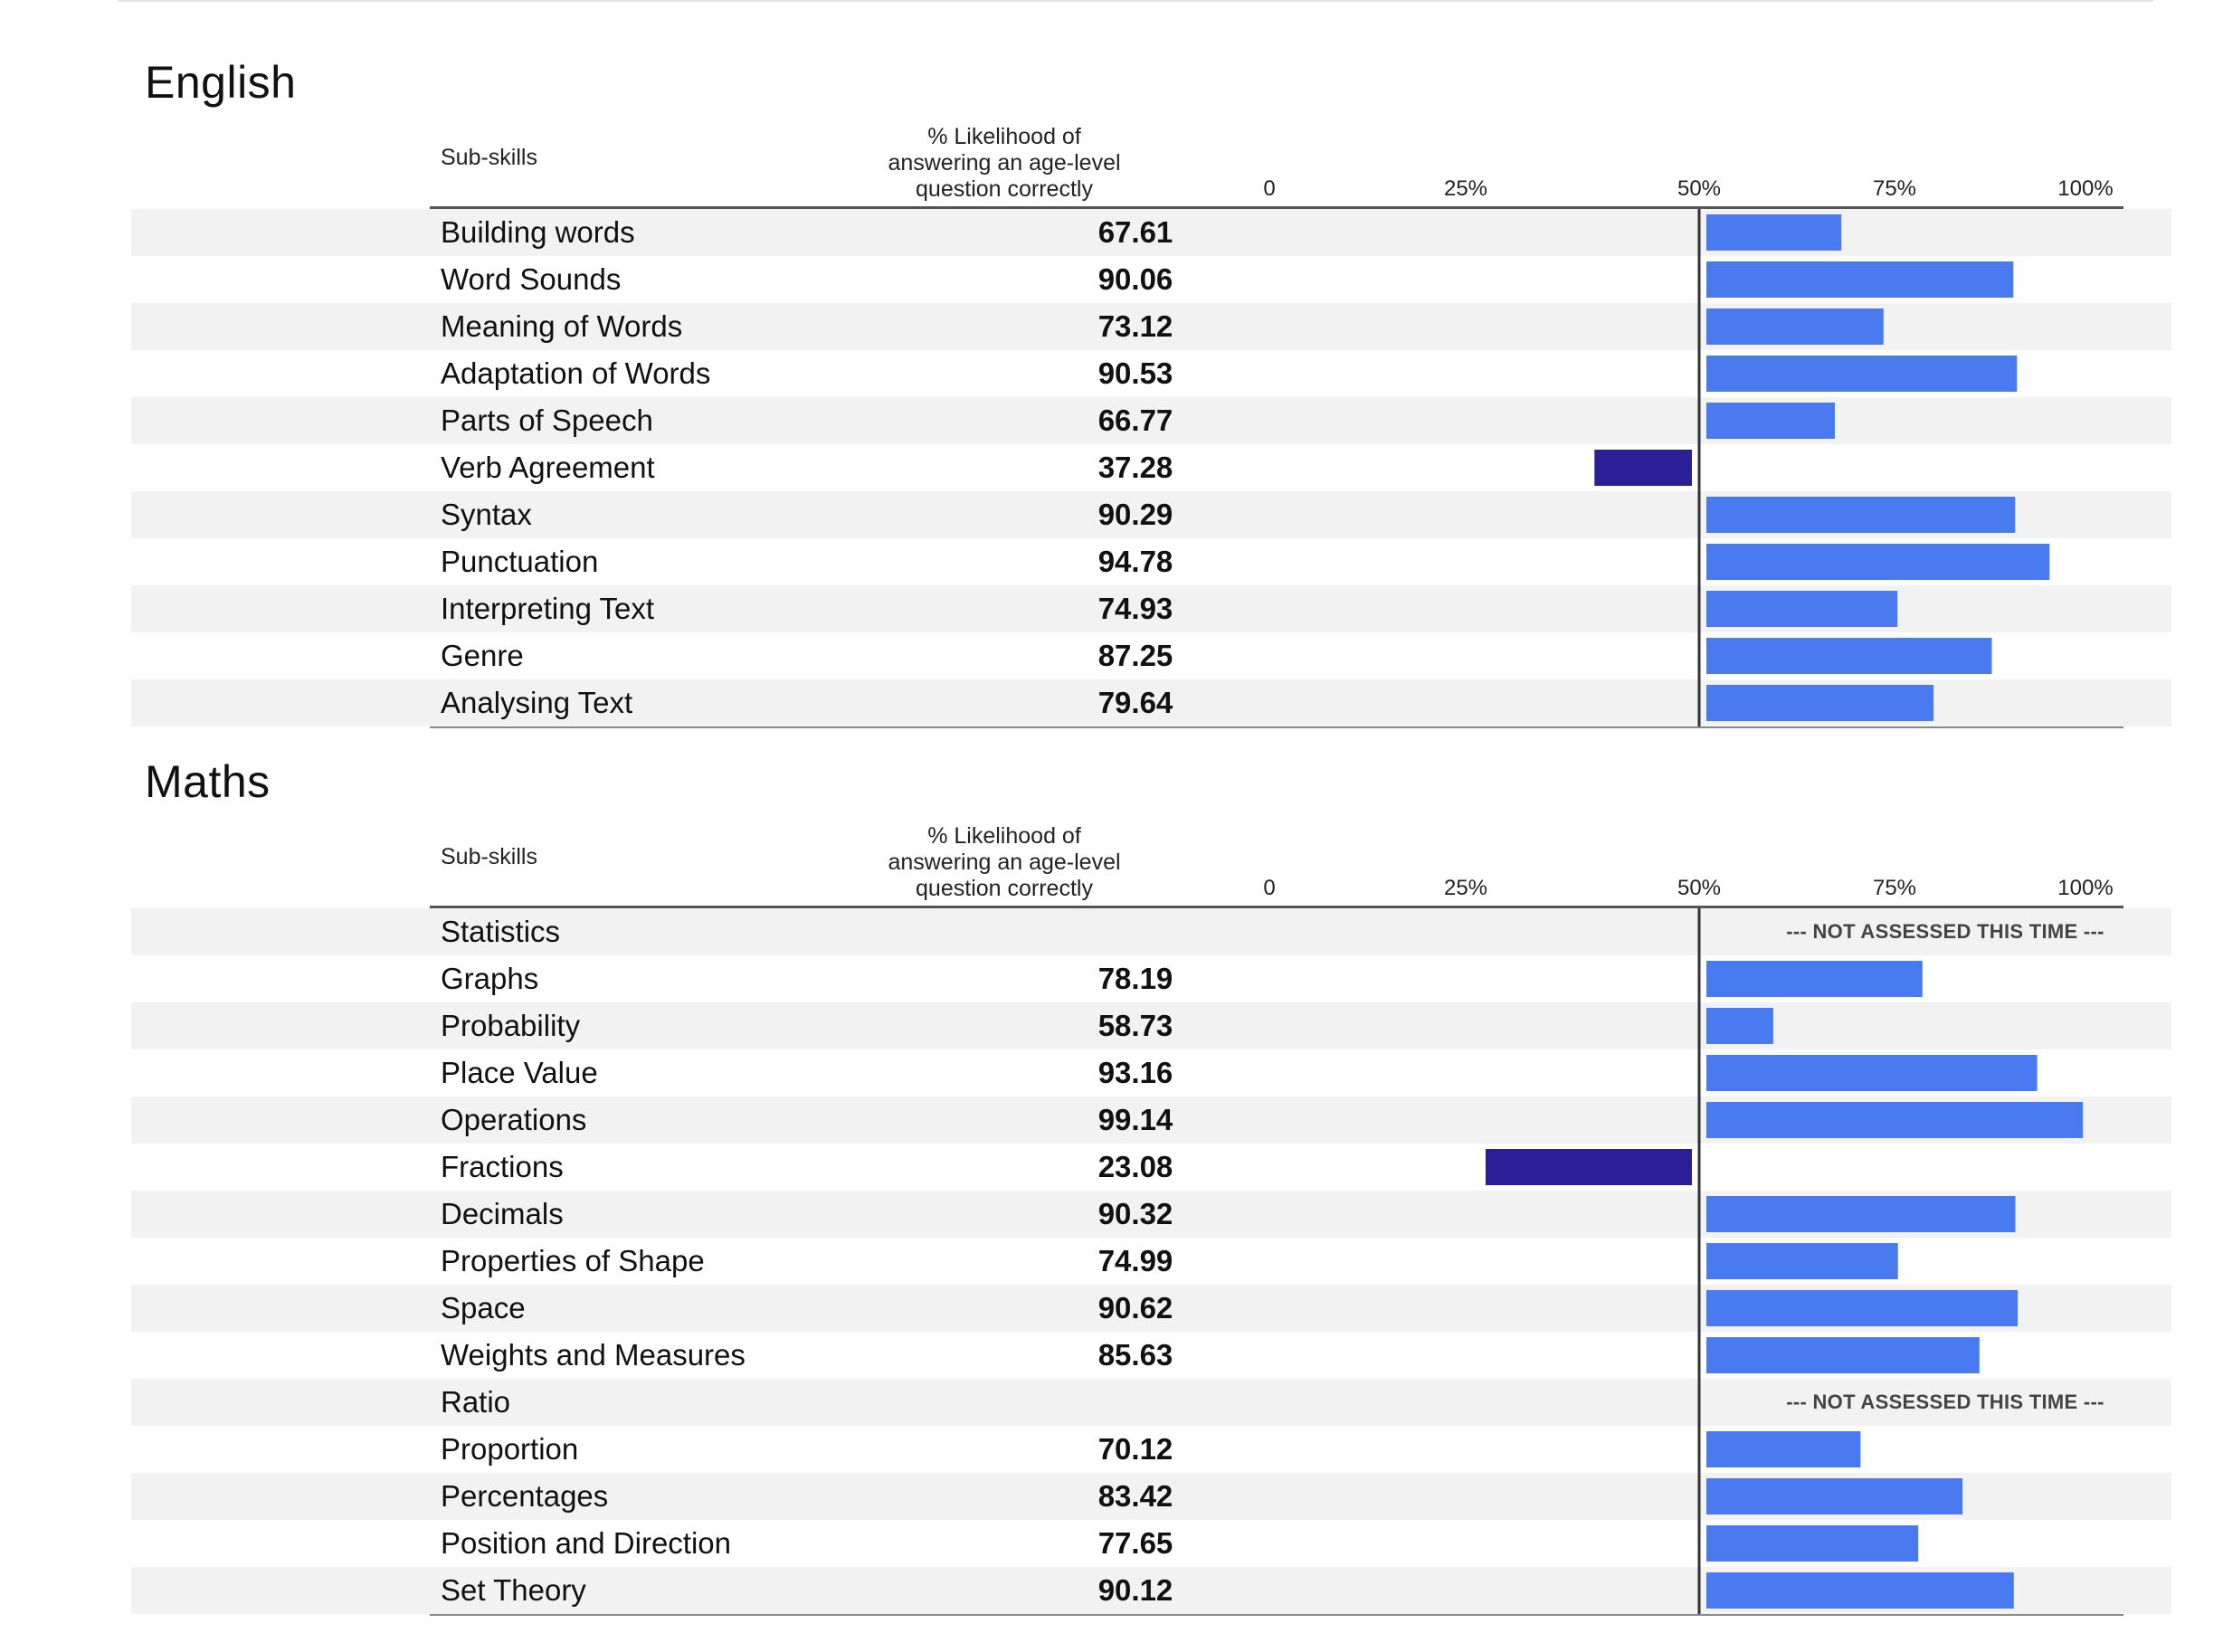  I want to click on top-divider, so click(1135, 1).